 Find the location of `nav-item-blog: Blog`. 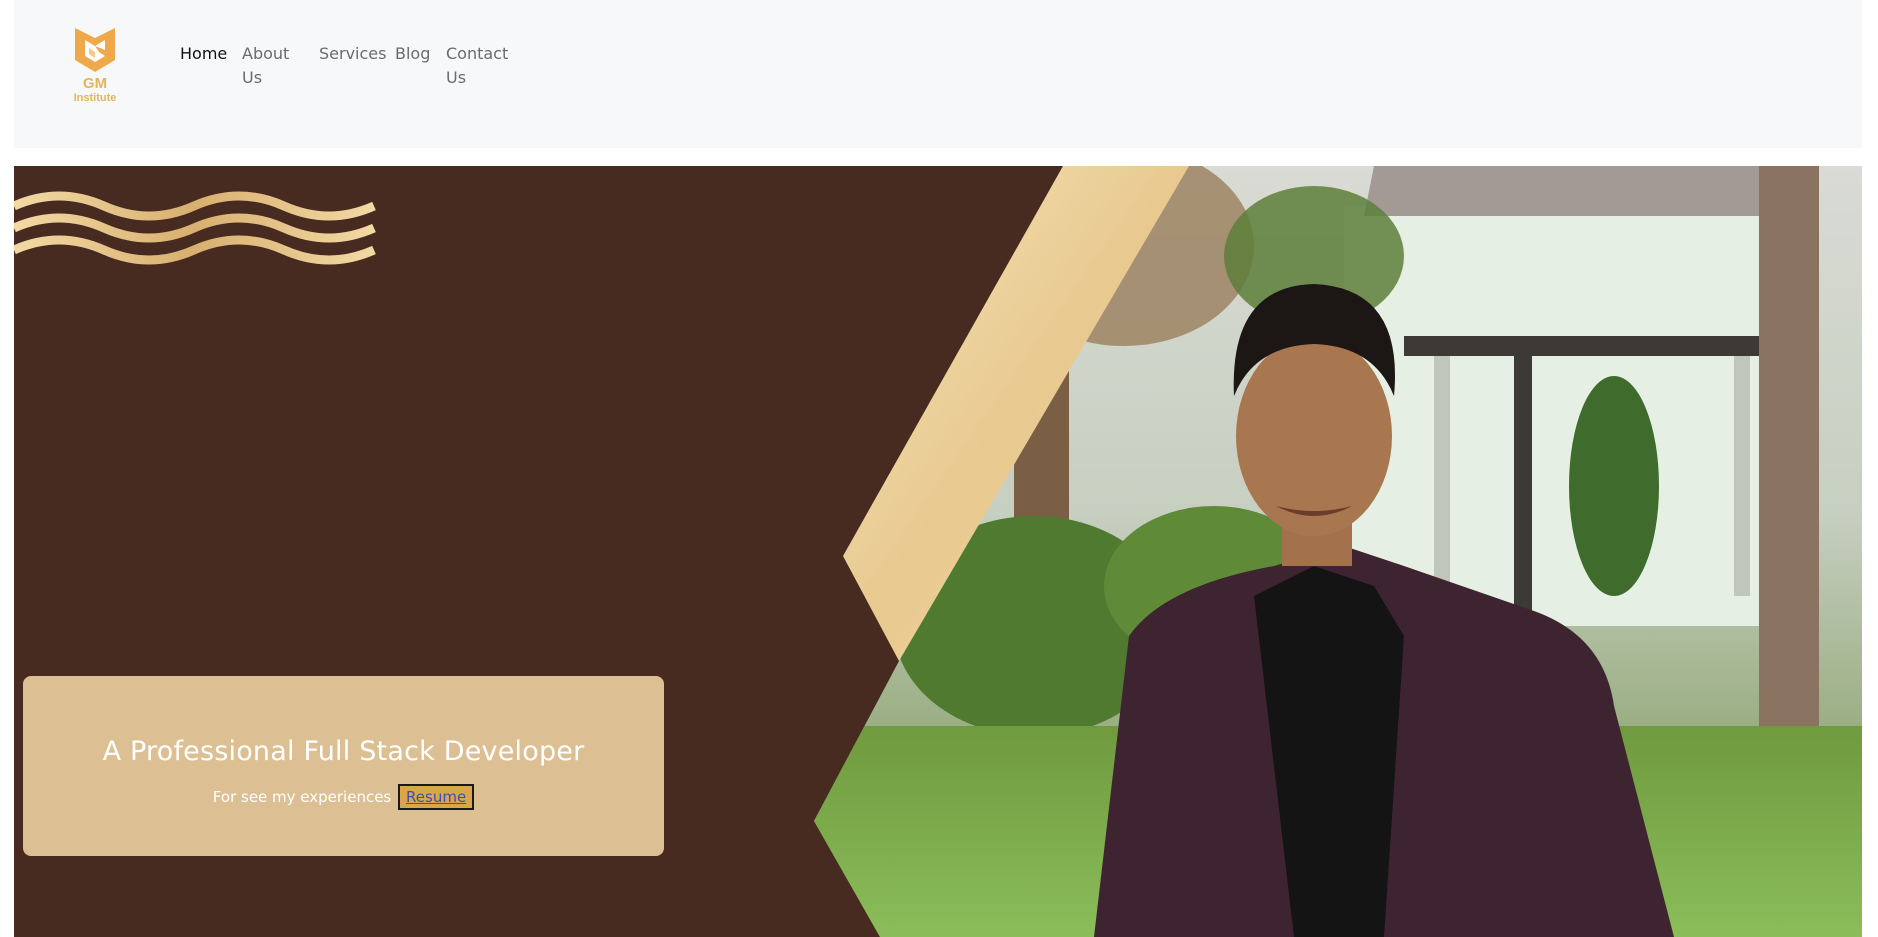

nav-item-blog: Blog is located at coordinates (415, 54).